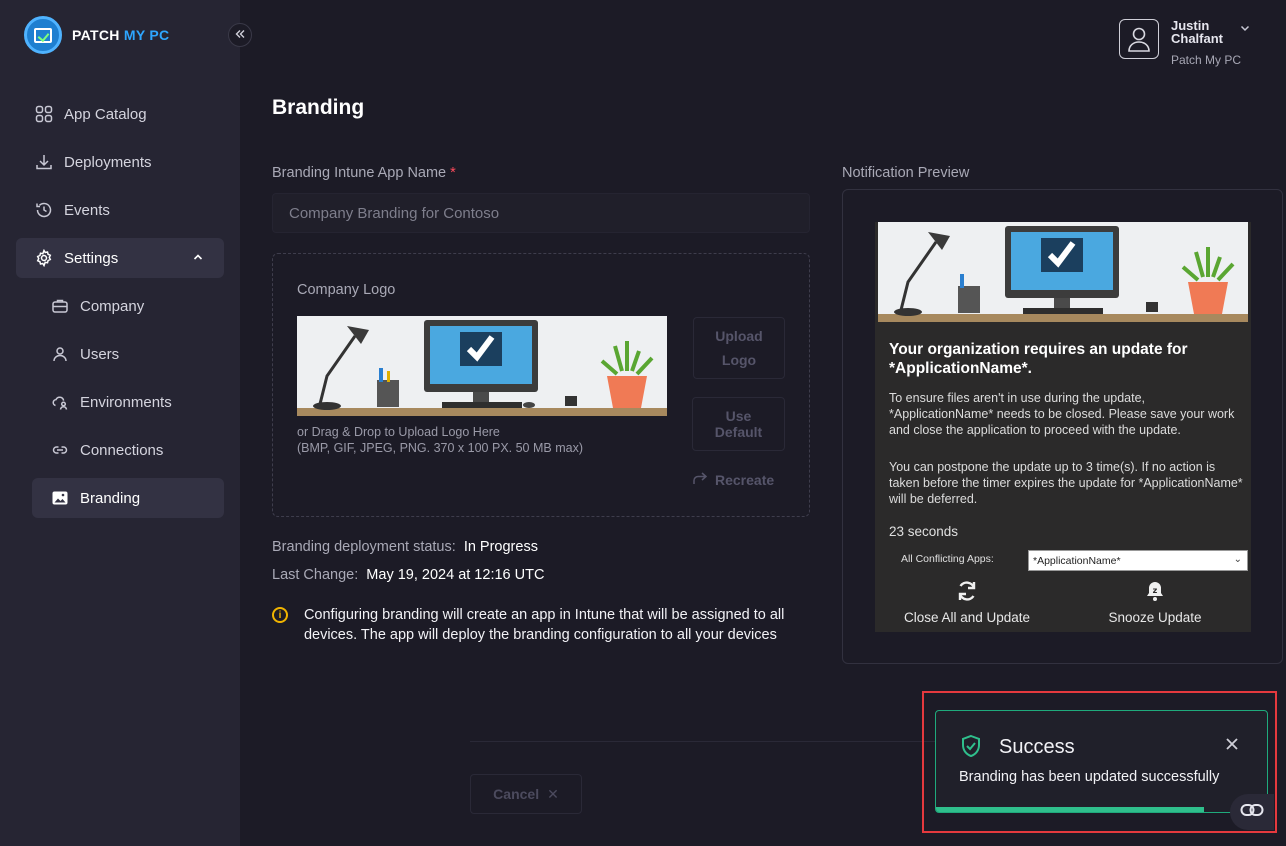  Describe the element at coordinates (1197, 32) in the screenshot. I see `user-name: Justin Chalfant` at that location.